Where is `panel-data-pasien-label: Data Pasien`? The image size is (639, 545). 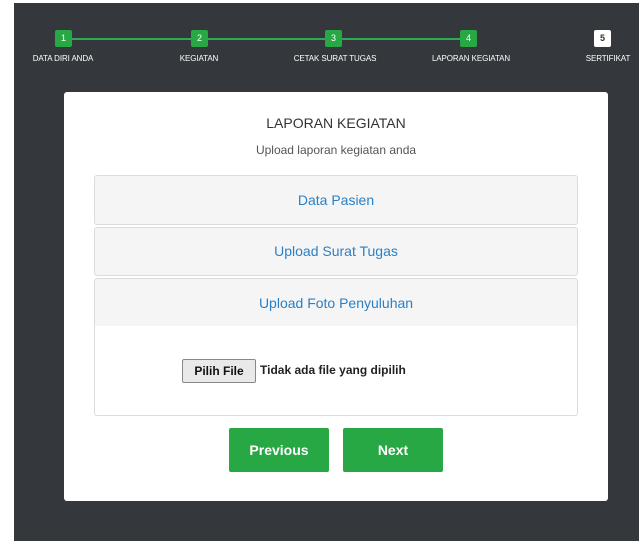
panel-data-pasien-label: Data Pasien is located at coordinates (336, 200).